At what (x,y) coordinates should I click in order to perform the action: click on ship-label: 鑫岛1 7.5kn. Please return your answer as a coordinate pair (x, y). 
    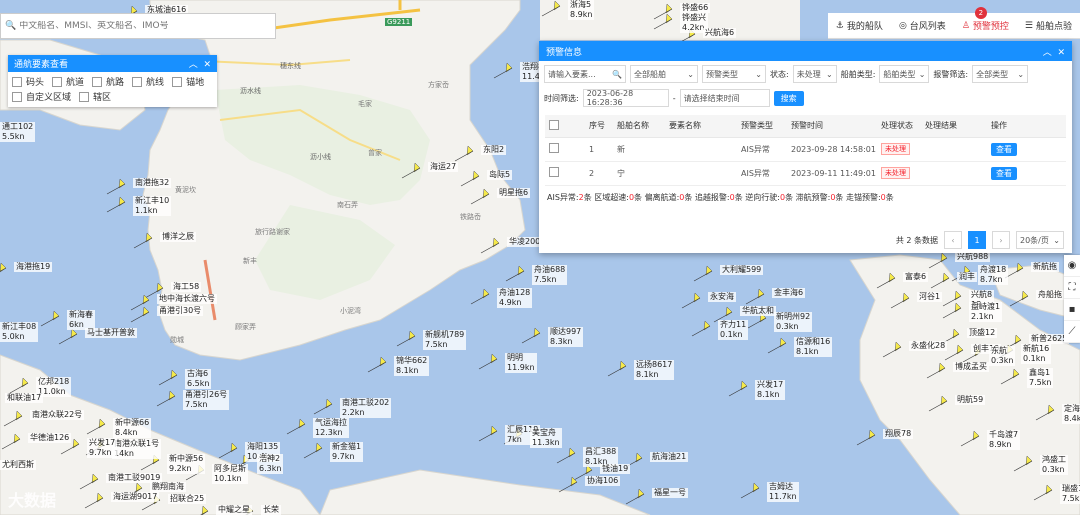
    Looking at the image, I should click on (1040, 378).